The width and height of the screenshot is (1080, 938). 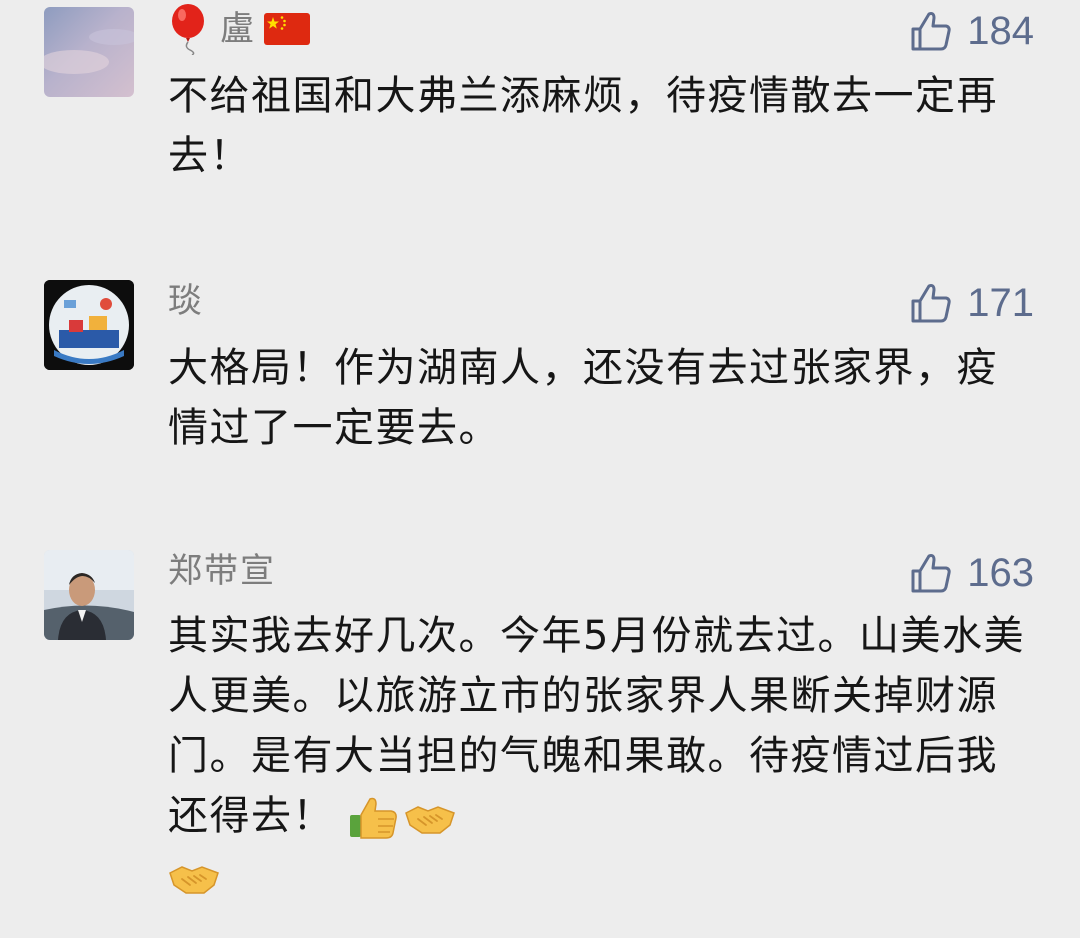 I want to click on red-balloon-emoji, so click(x=188, y=29).